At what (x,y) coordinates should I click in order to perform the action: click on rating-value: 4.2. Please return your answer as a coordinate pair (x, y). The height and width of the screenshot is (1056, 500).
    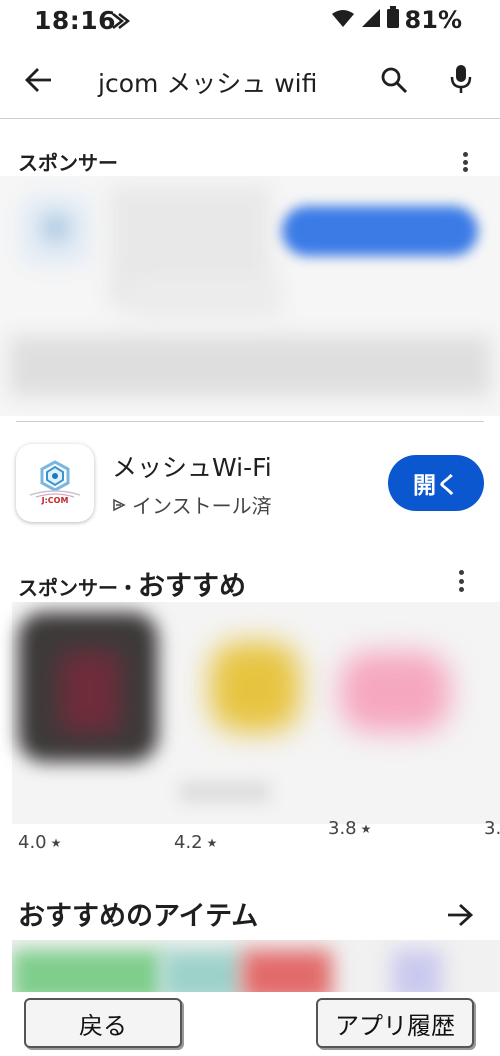
    Looking at the image, I should click on (188, 842).